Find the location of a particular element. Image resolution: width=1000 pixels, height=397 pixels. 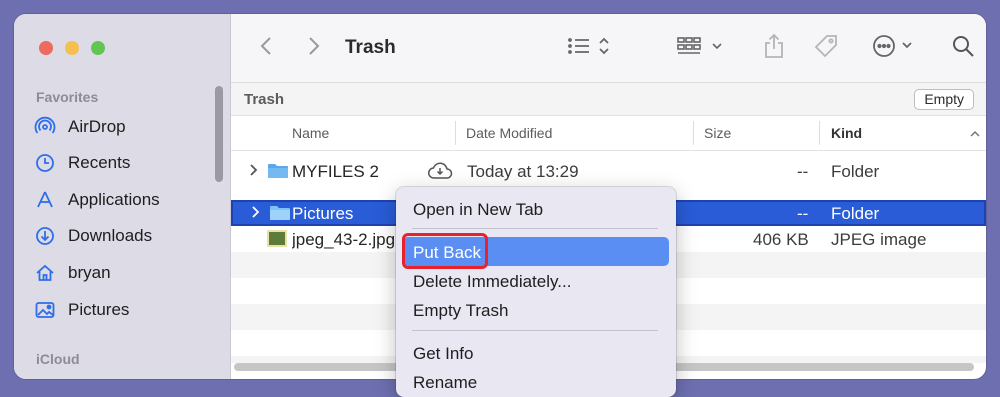

file-kind: JPEG image is located at coordinates (879, 239).